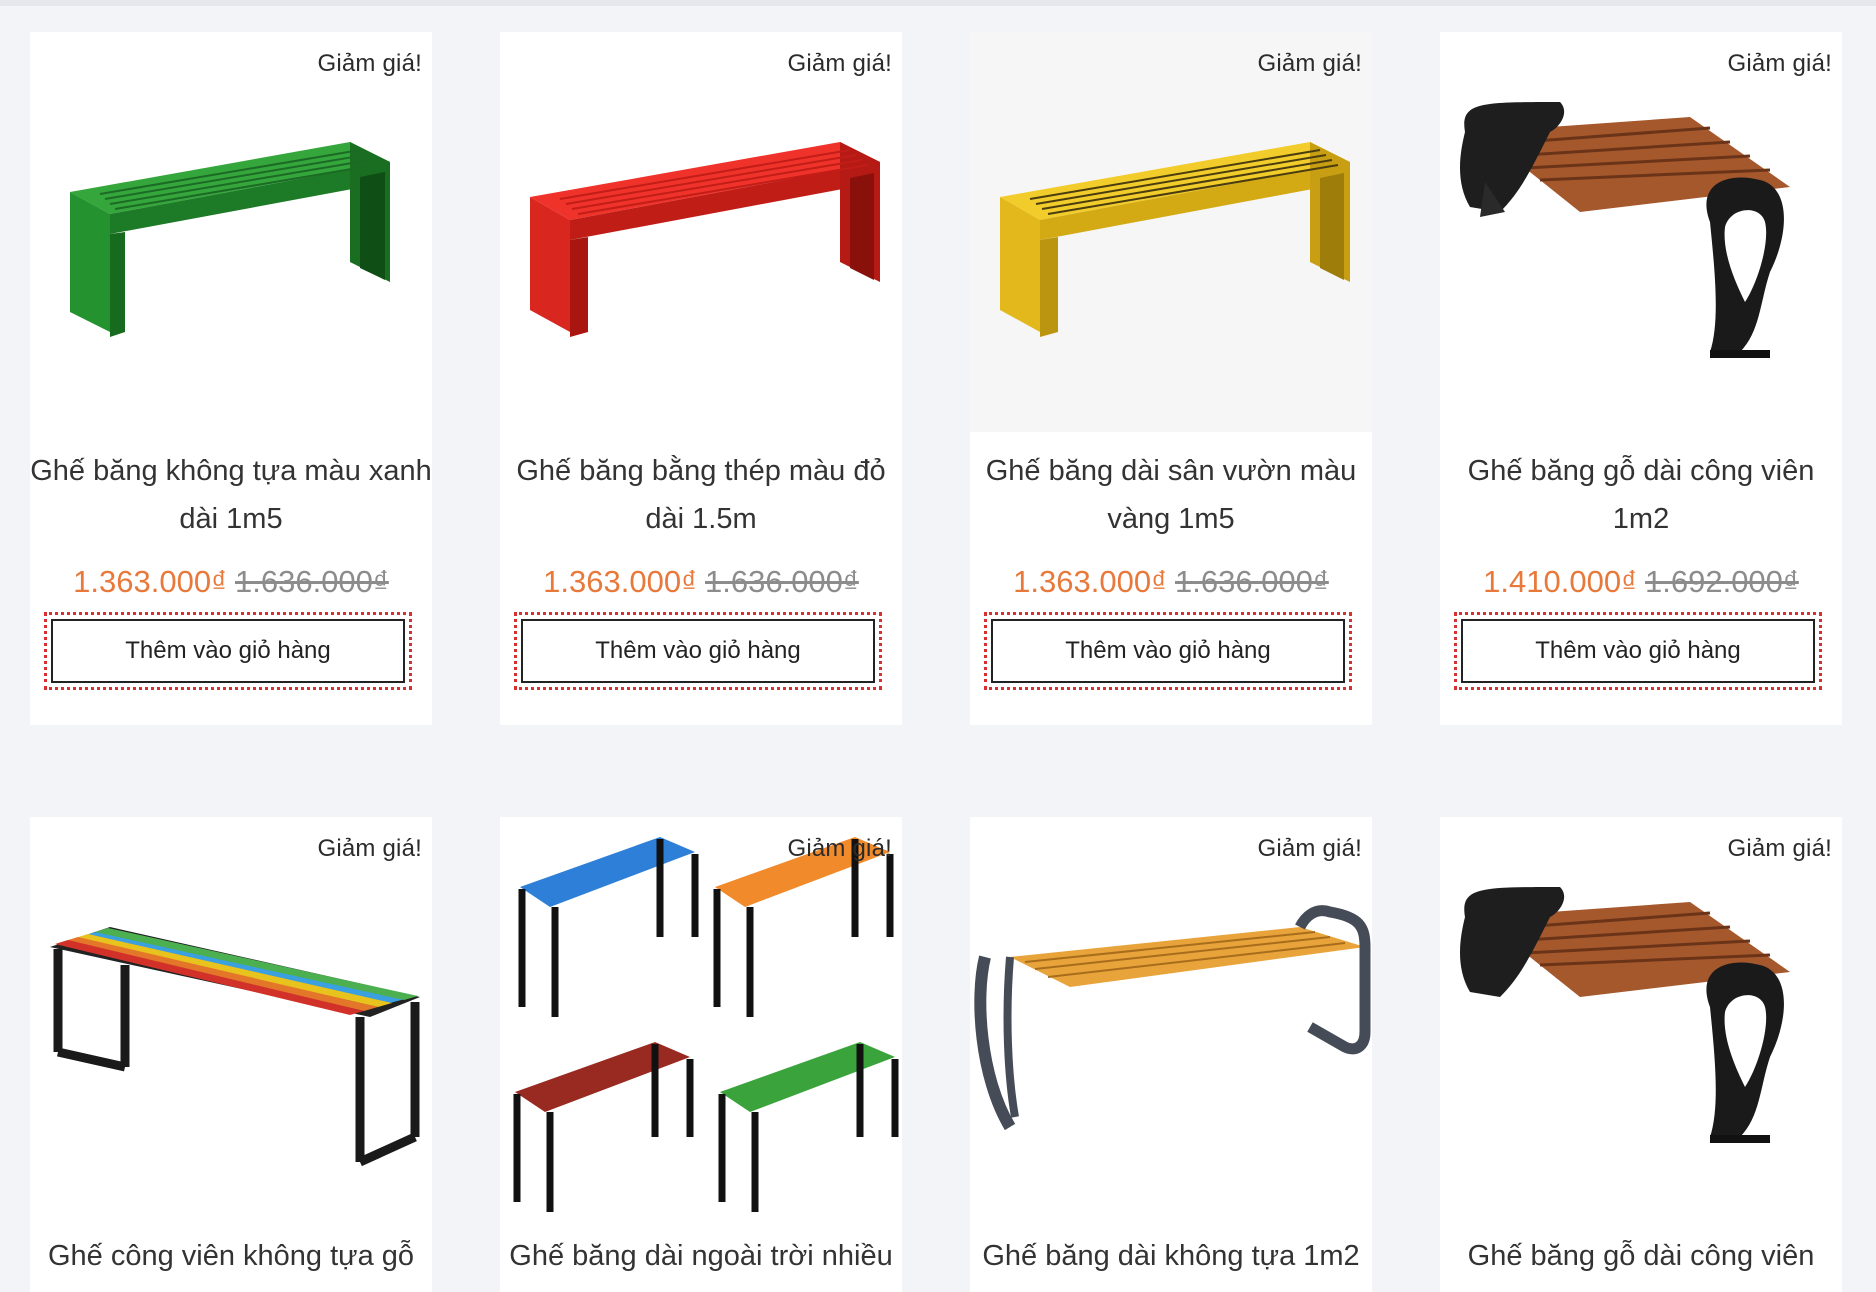 This screenshot has height=1292, width=1876. What do you see at coordinates (938, 3) in the screenshot?
I see `top-divider` at bounding box center [938, 3].